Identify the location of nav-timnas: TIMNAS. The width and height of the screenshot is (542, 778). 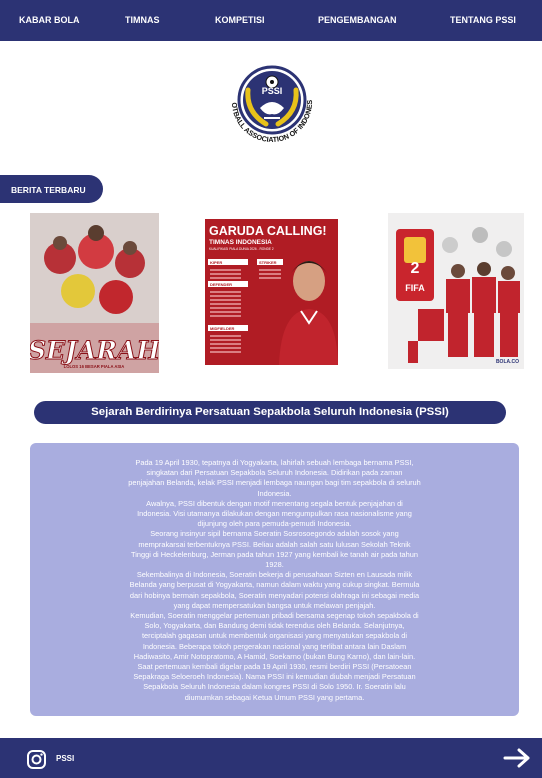
(142, 20).